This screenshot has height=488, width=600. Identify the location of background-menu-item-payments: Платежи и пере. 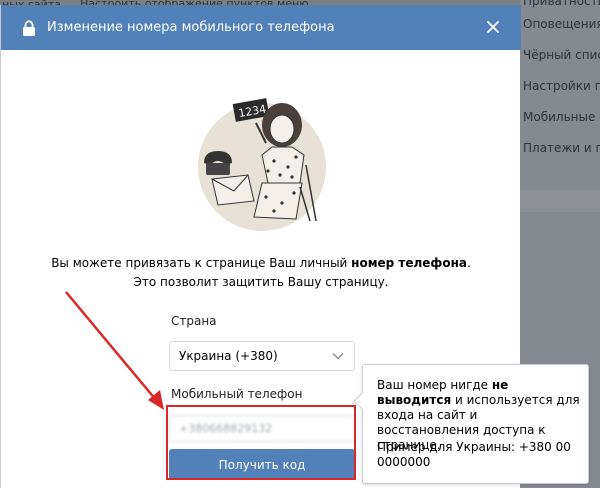
(561, 148).